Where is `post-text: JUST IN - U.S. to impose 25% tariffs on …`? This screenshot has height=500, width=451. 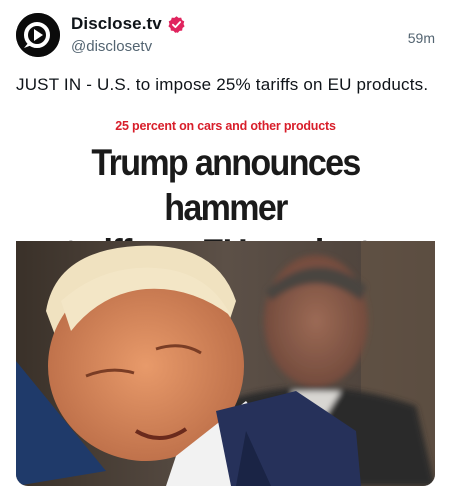 post-text: JUST IN - U.S. to impose 25% tariffs on … is located at coordinates (222, 84).